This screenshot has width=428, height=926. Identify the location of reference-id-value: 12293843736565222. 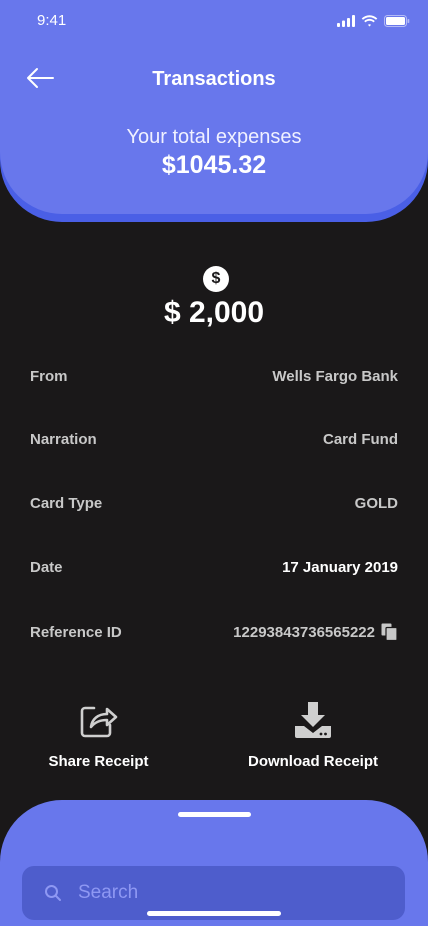
(304, 632).